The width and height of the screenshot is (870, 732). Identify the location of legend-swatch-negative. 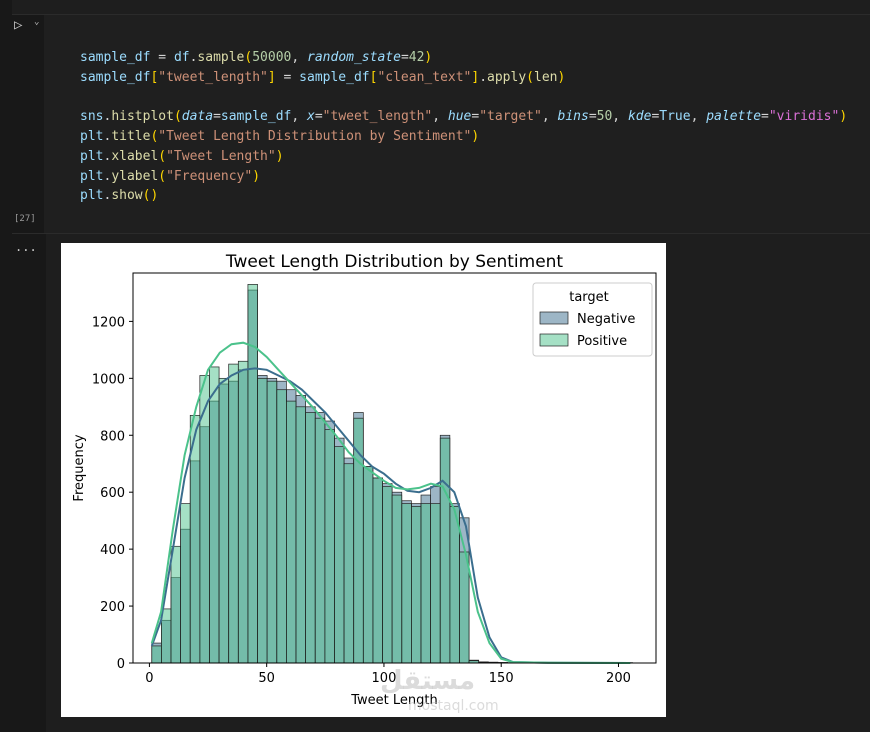
(554, 318).